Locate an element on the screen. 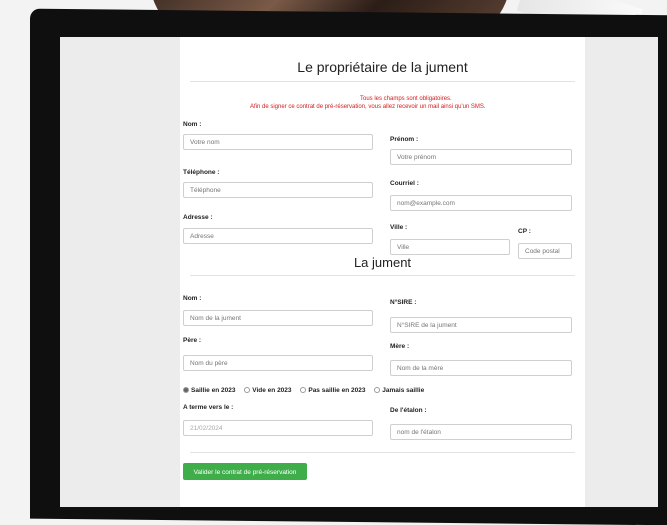  nom-label: Nom : is located at coordinates (192, 124).